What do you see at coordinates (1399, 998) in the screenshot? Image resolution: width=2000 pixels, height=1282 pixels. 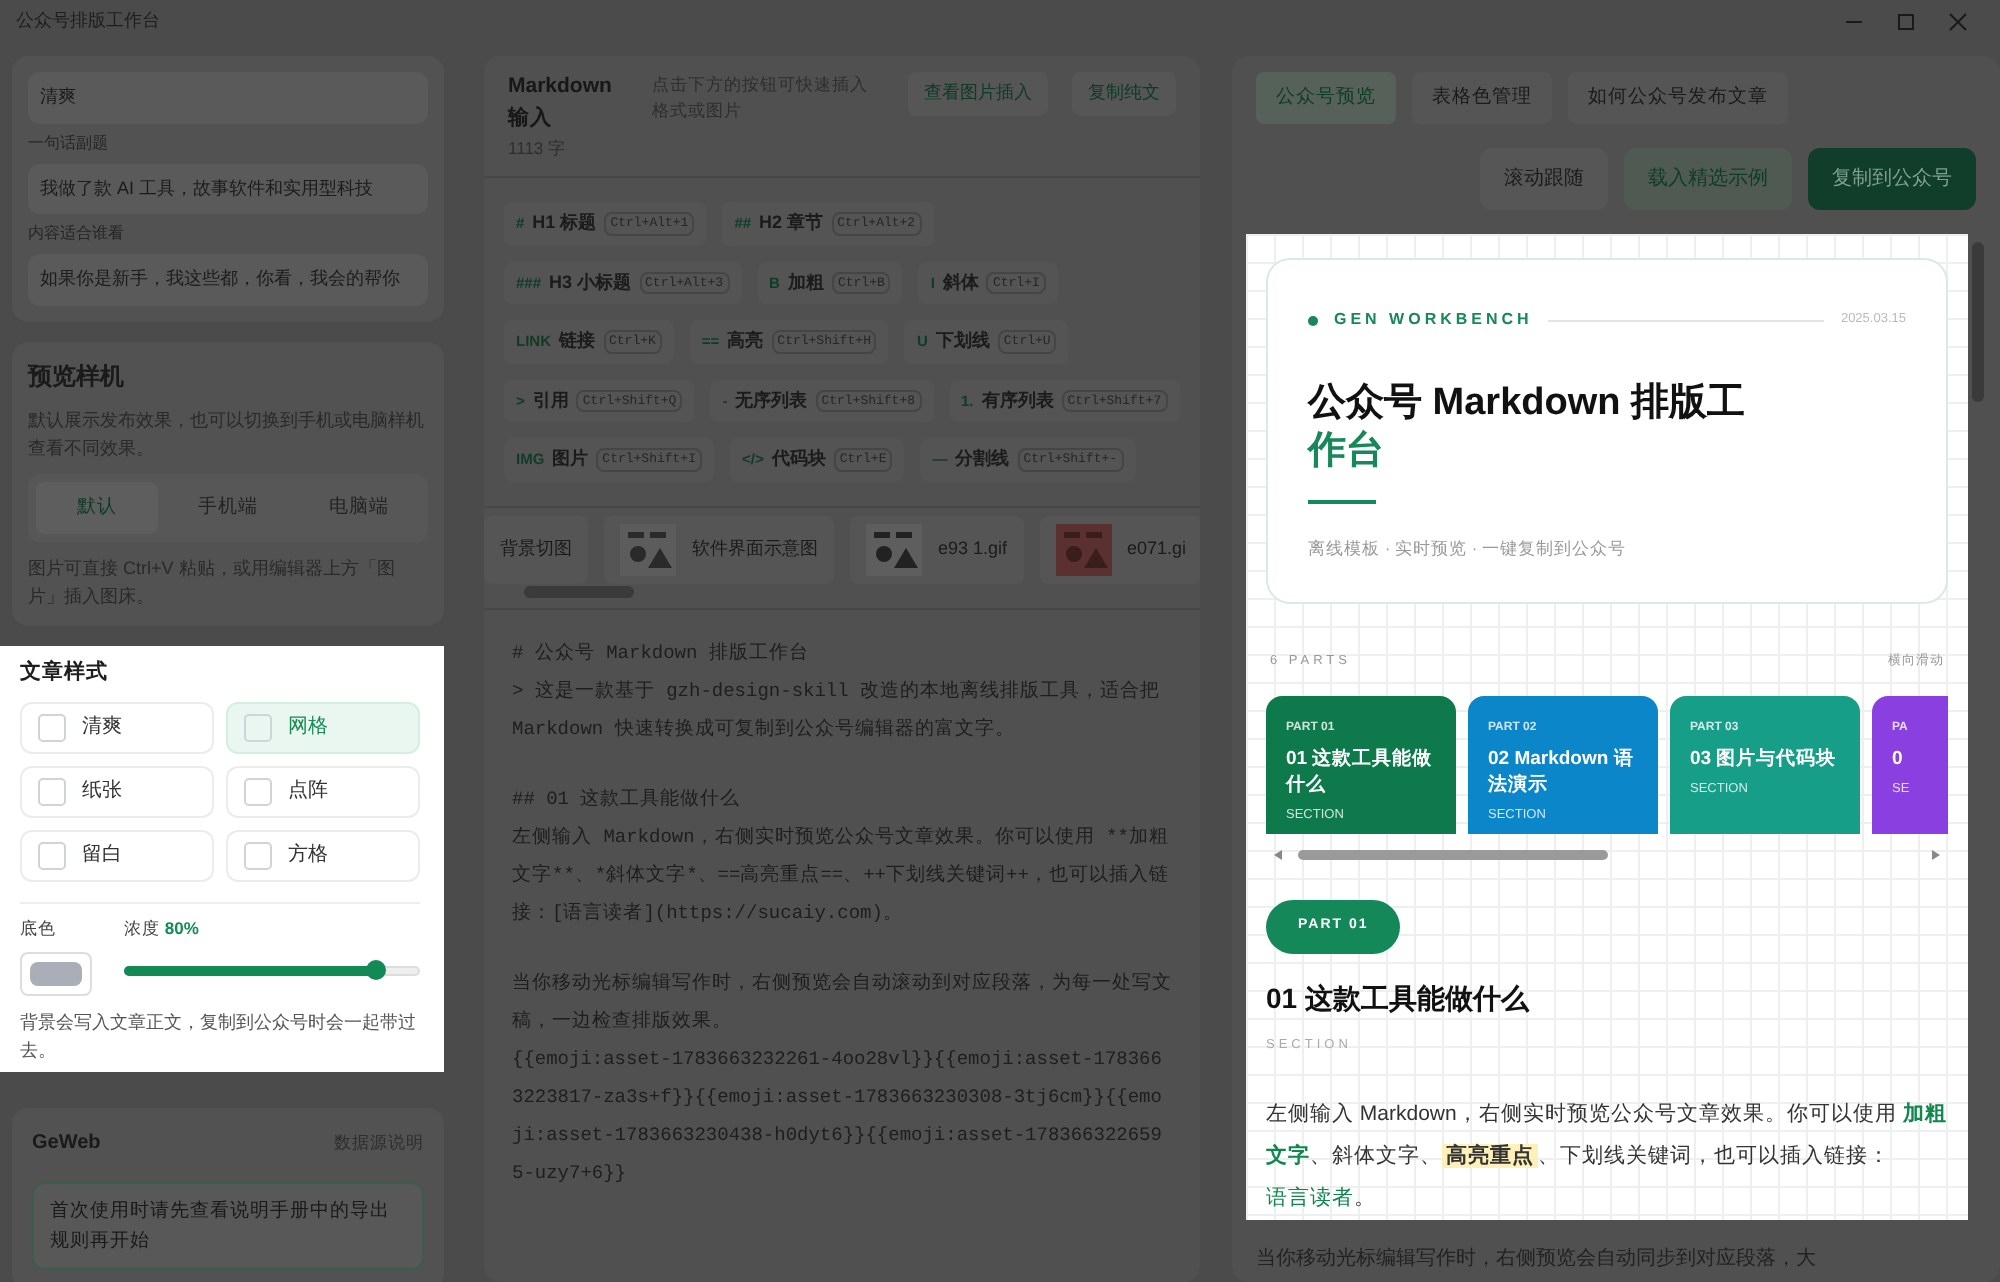 I see `section-title: 01 这款工具能做什么` at bounding box center [1399, 998].